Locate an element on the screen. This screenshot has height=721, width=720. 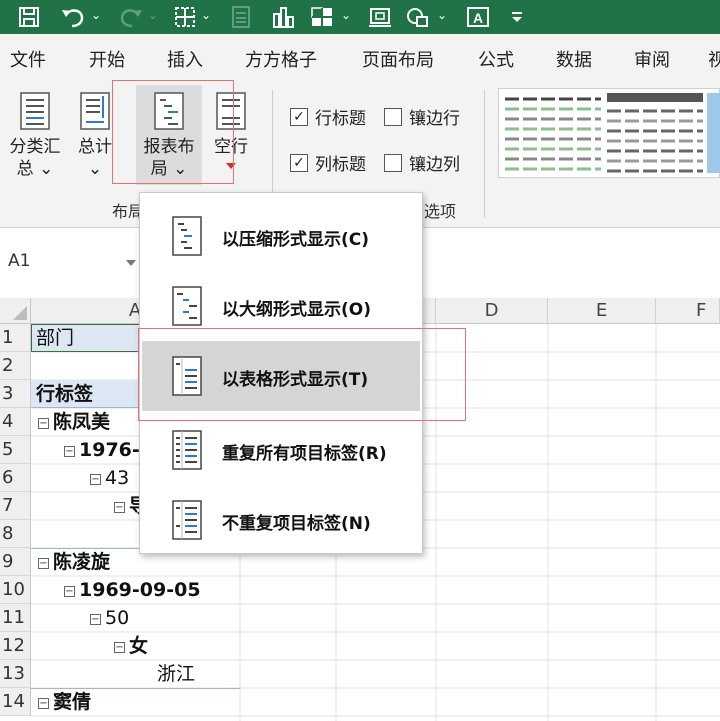
row-header-12: 12 is located at coordinates (15, 646).